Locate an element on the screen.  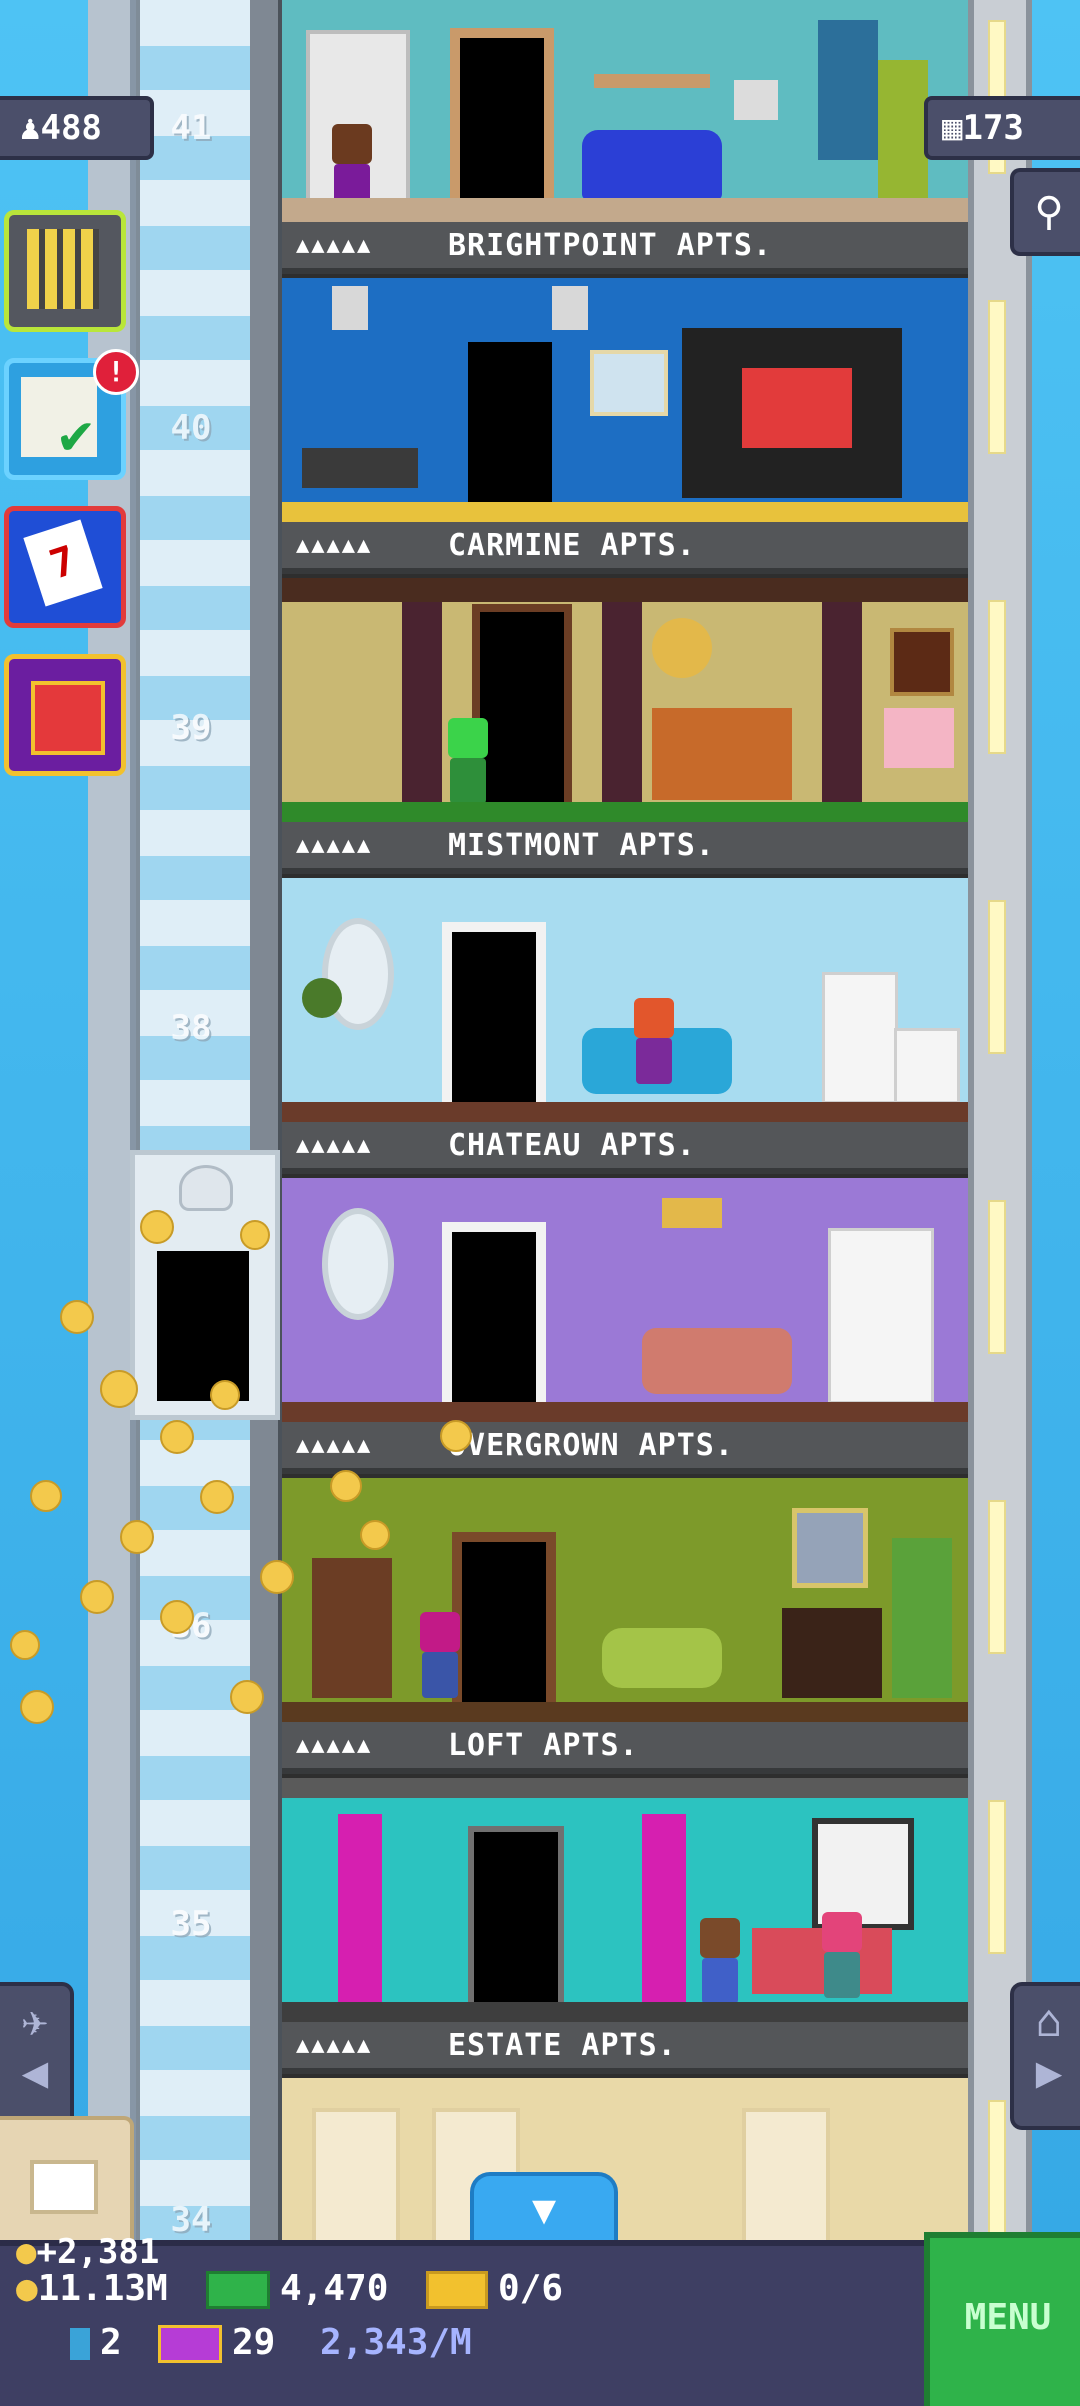
elevator-count: 2 is located at coordinates (96, 2342).